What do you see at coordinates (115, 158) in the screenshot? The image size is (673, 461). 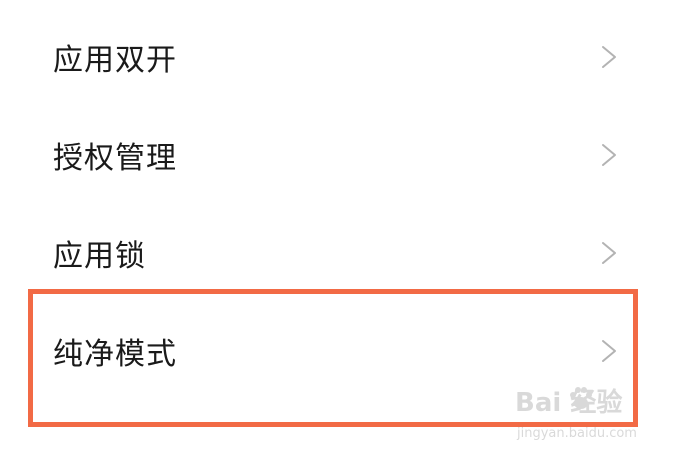 I see `settings-item-label: 授权管理` at bounding box center [115, 158].